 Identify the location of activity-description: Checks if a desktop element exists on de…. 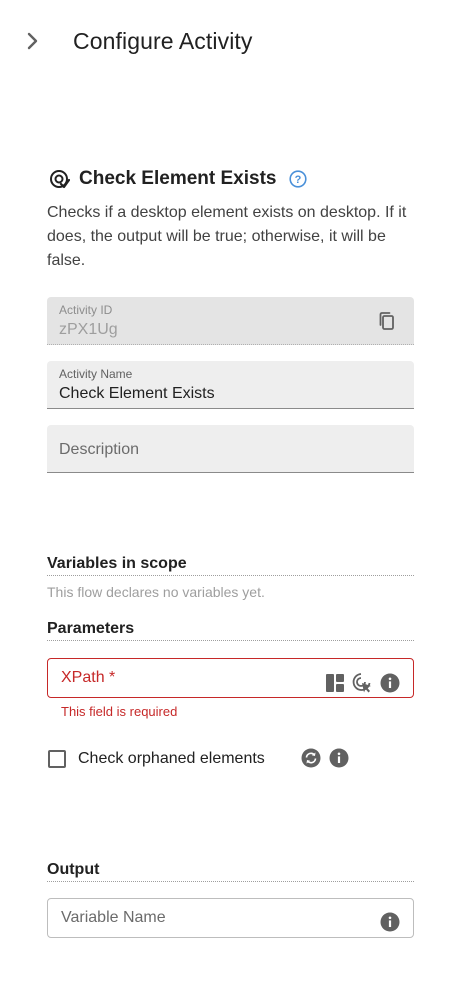
(227, 236).